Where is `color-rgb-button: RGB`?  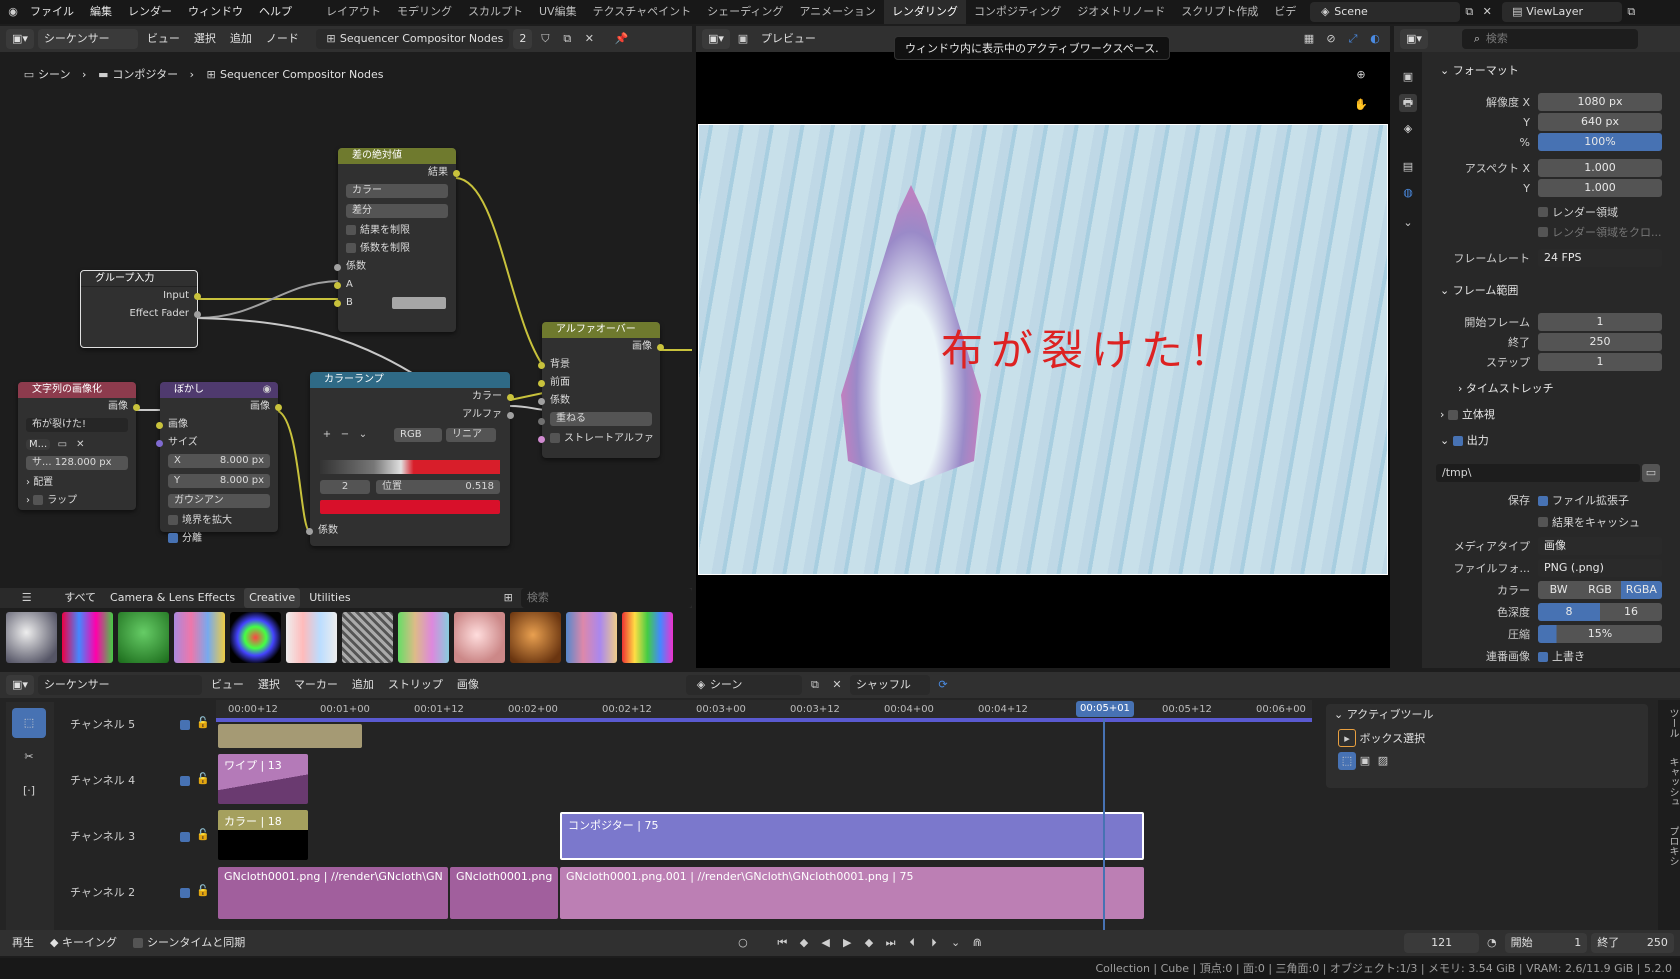
color-rgb-button: RGB is located at coordinates (1600, 590).